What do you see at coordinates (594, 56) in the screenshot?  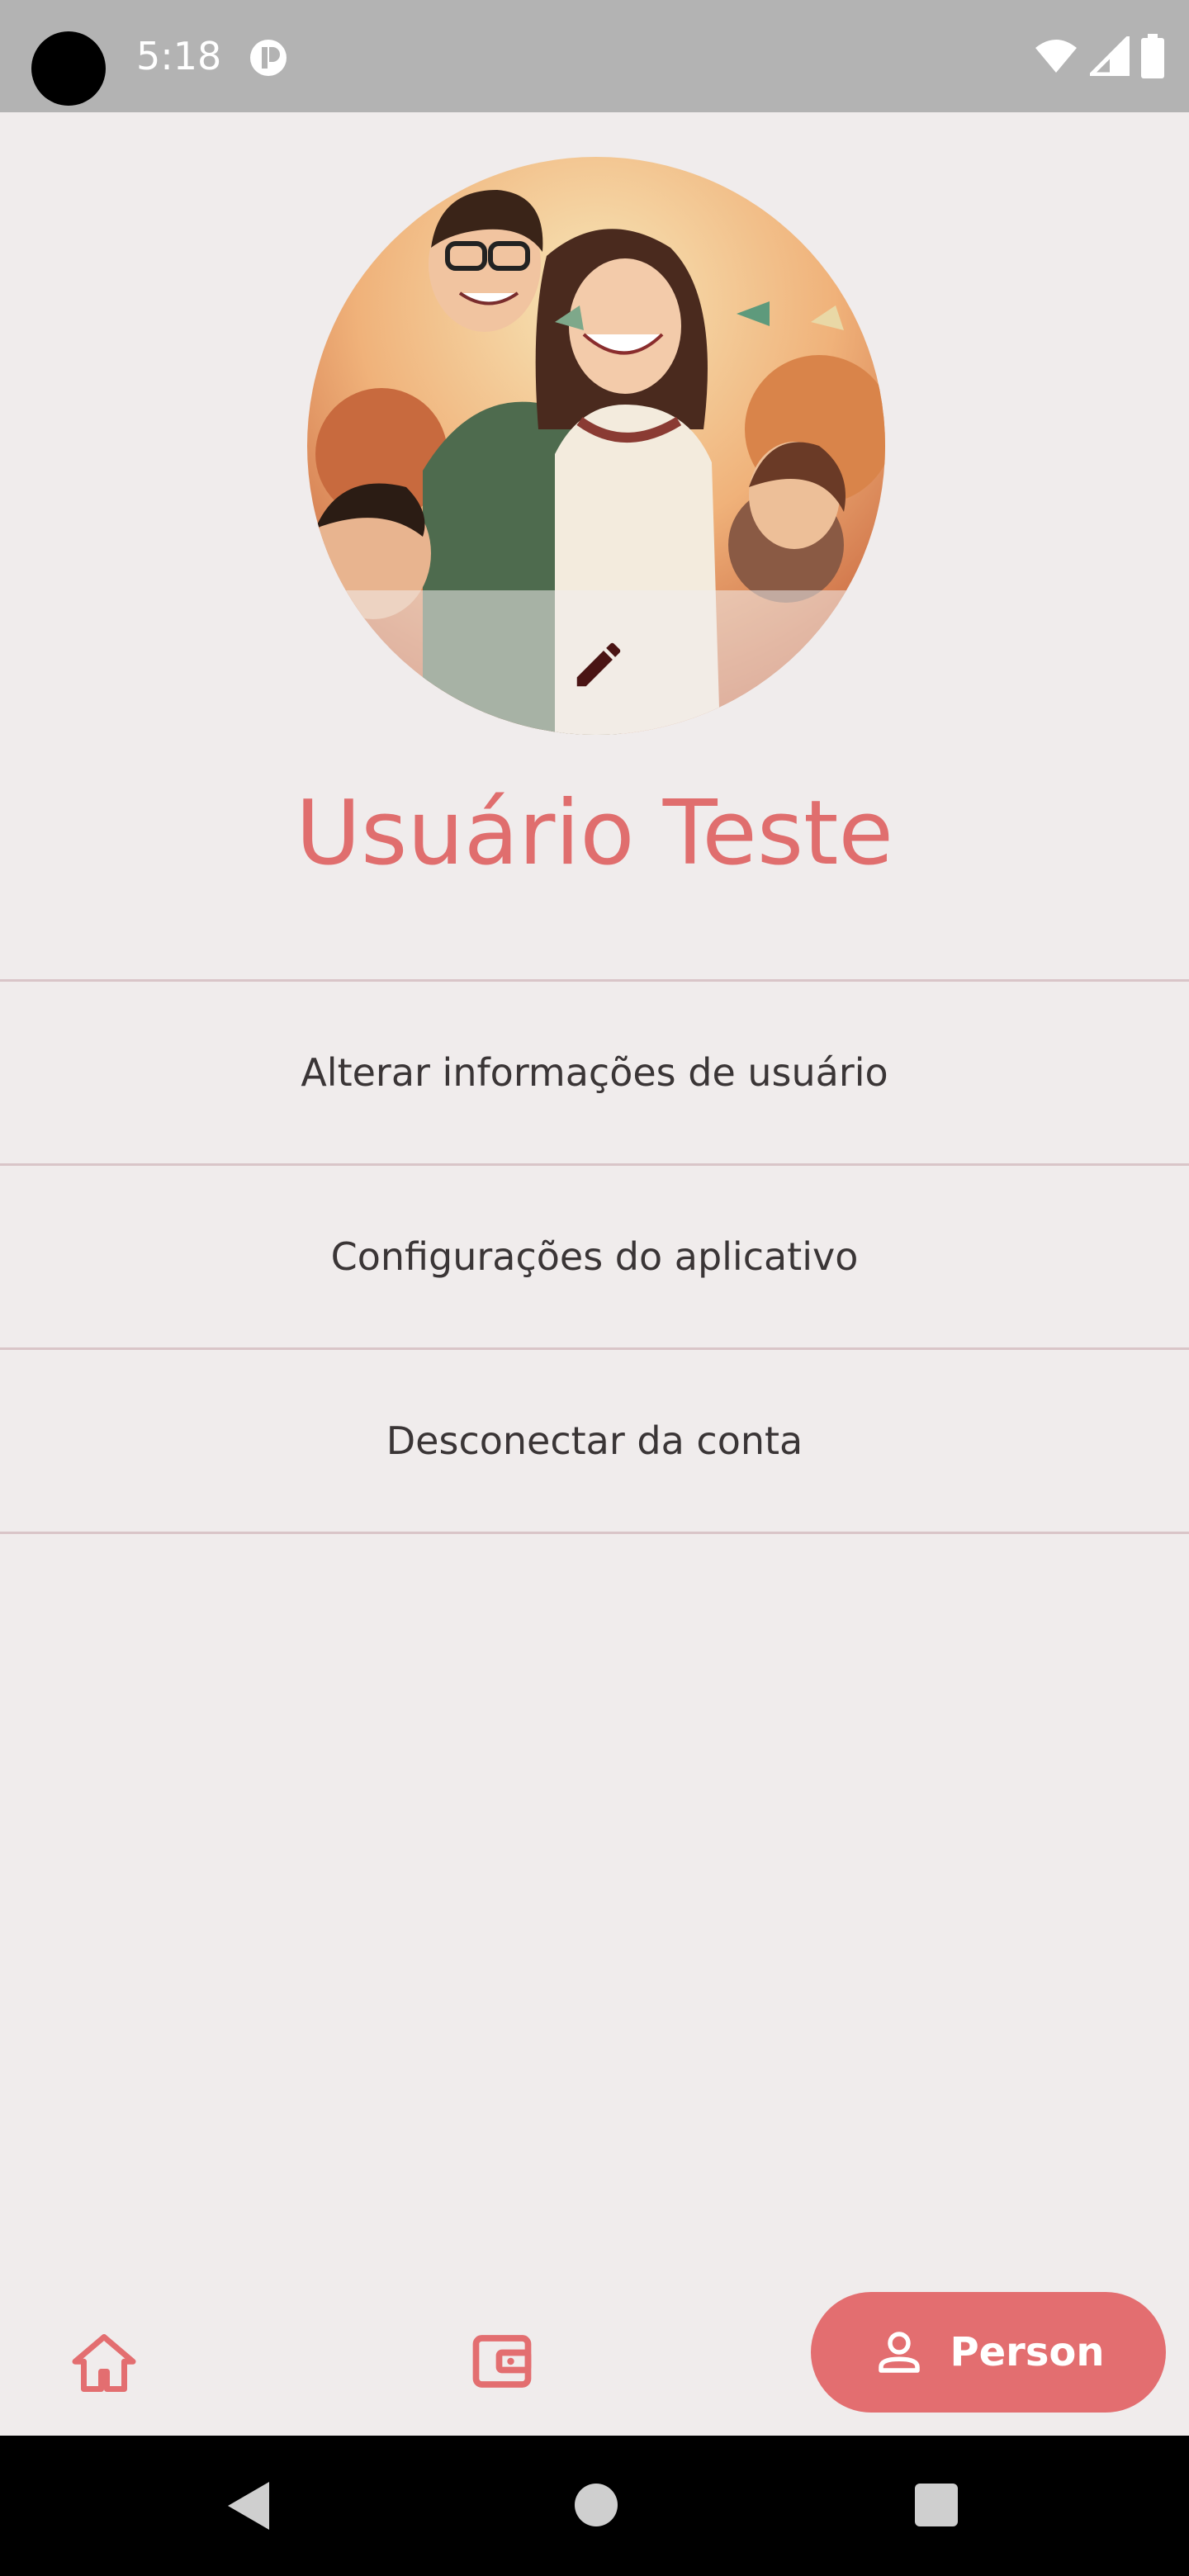 I see `status-bar: 5:18` at bounding box center [594, 56].